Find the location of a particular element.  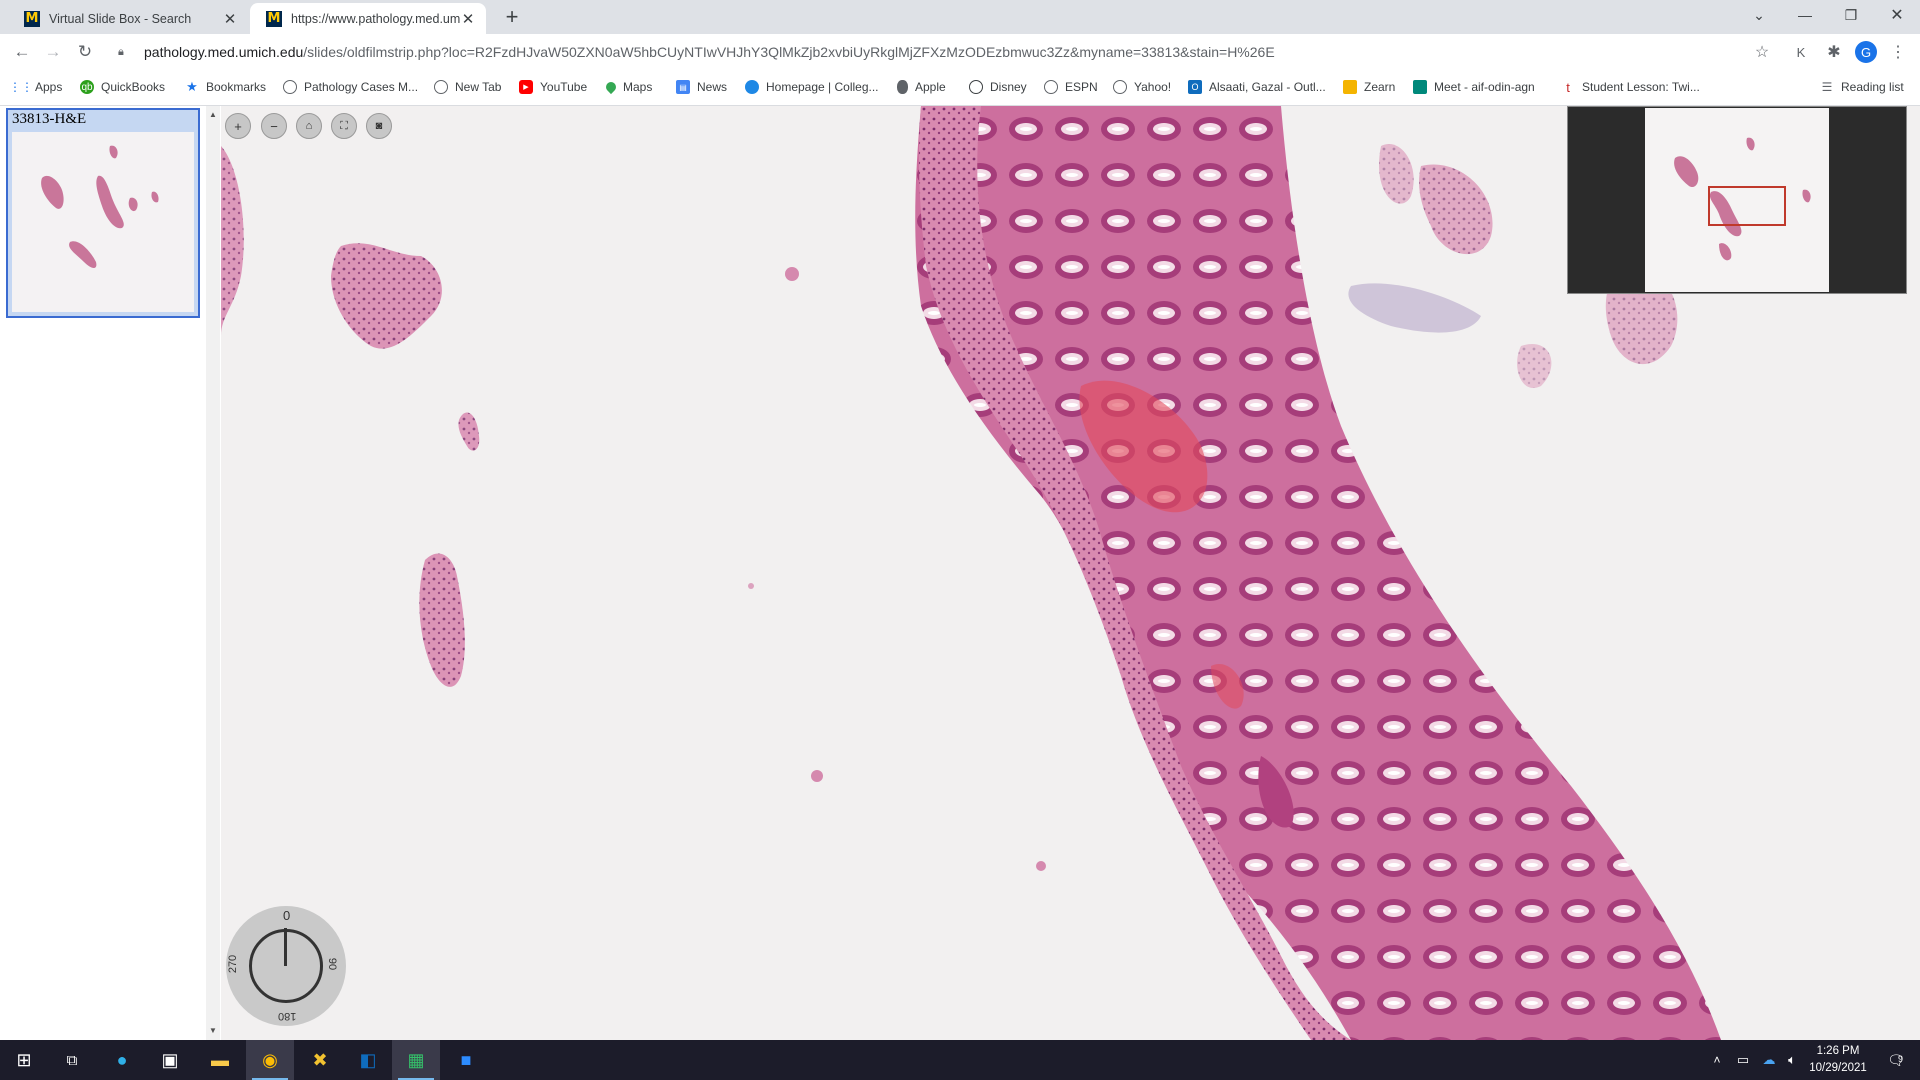

news-icon: ▤ is located at coordinates (683, 87).